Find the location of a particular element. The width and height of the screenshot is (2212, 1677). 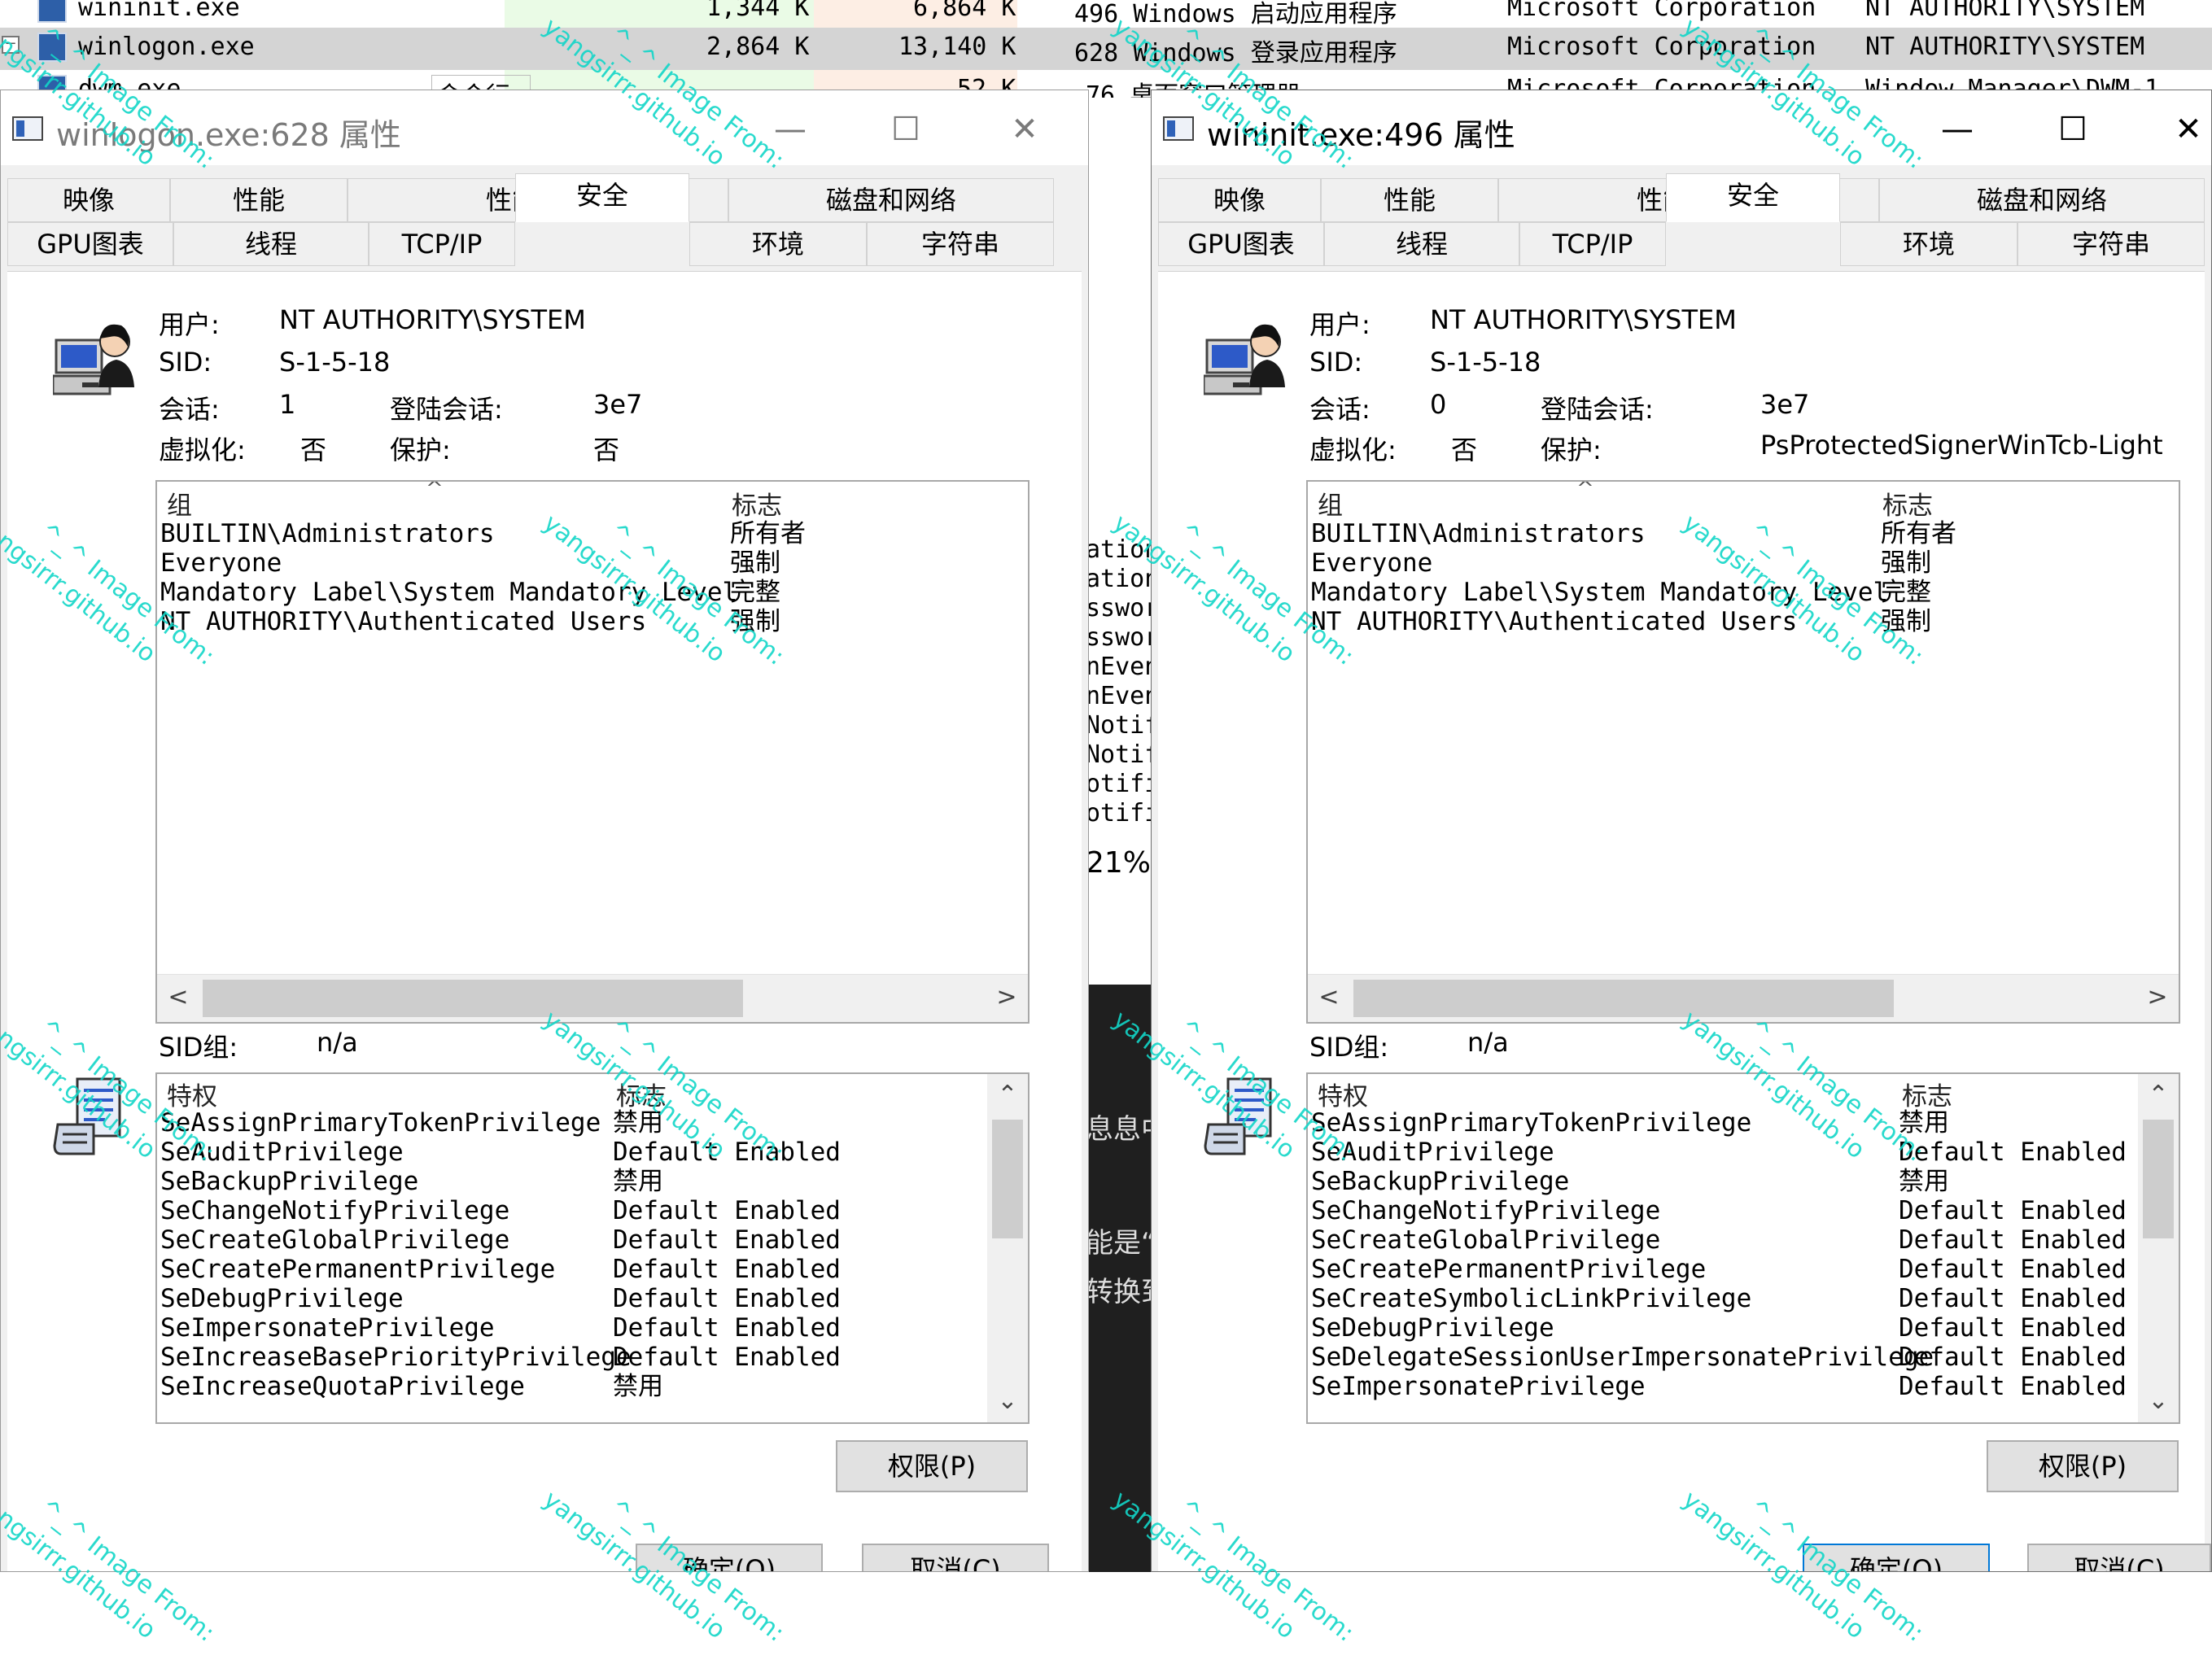

user-name: NT AUTHORITY\SYSTEM is located at coordinates (2005, 11).